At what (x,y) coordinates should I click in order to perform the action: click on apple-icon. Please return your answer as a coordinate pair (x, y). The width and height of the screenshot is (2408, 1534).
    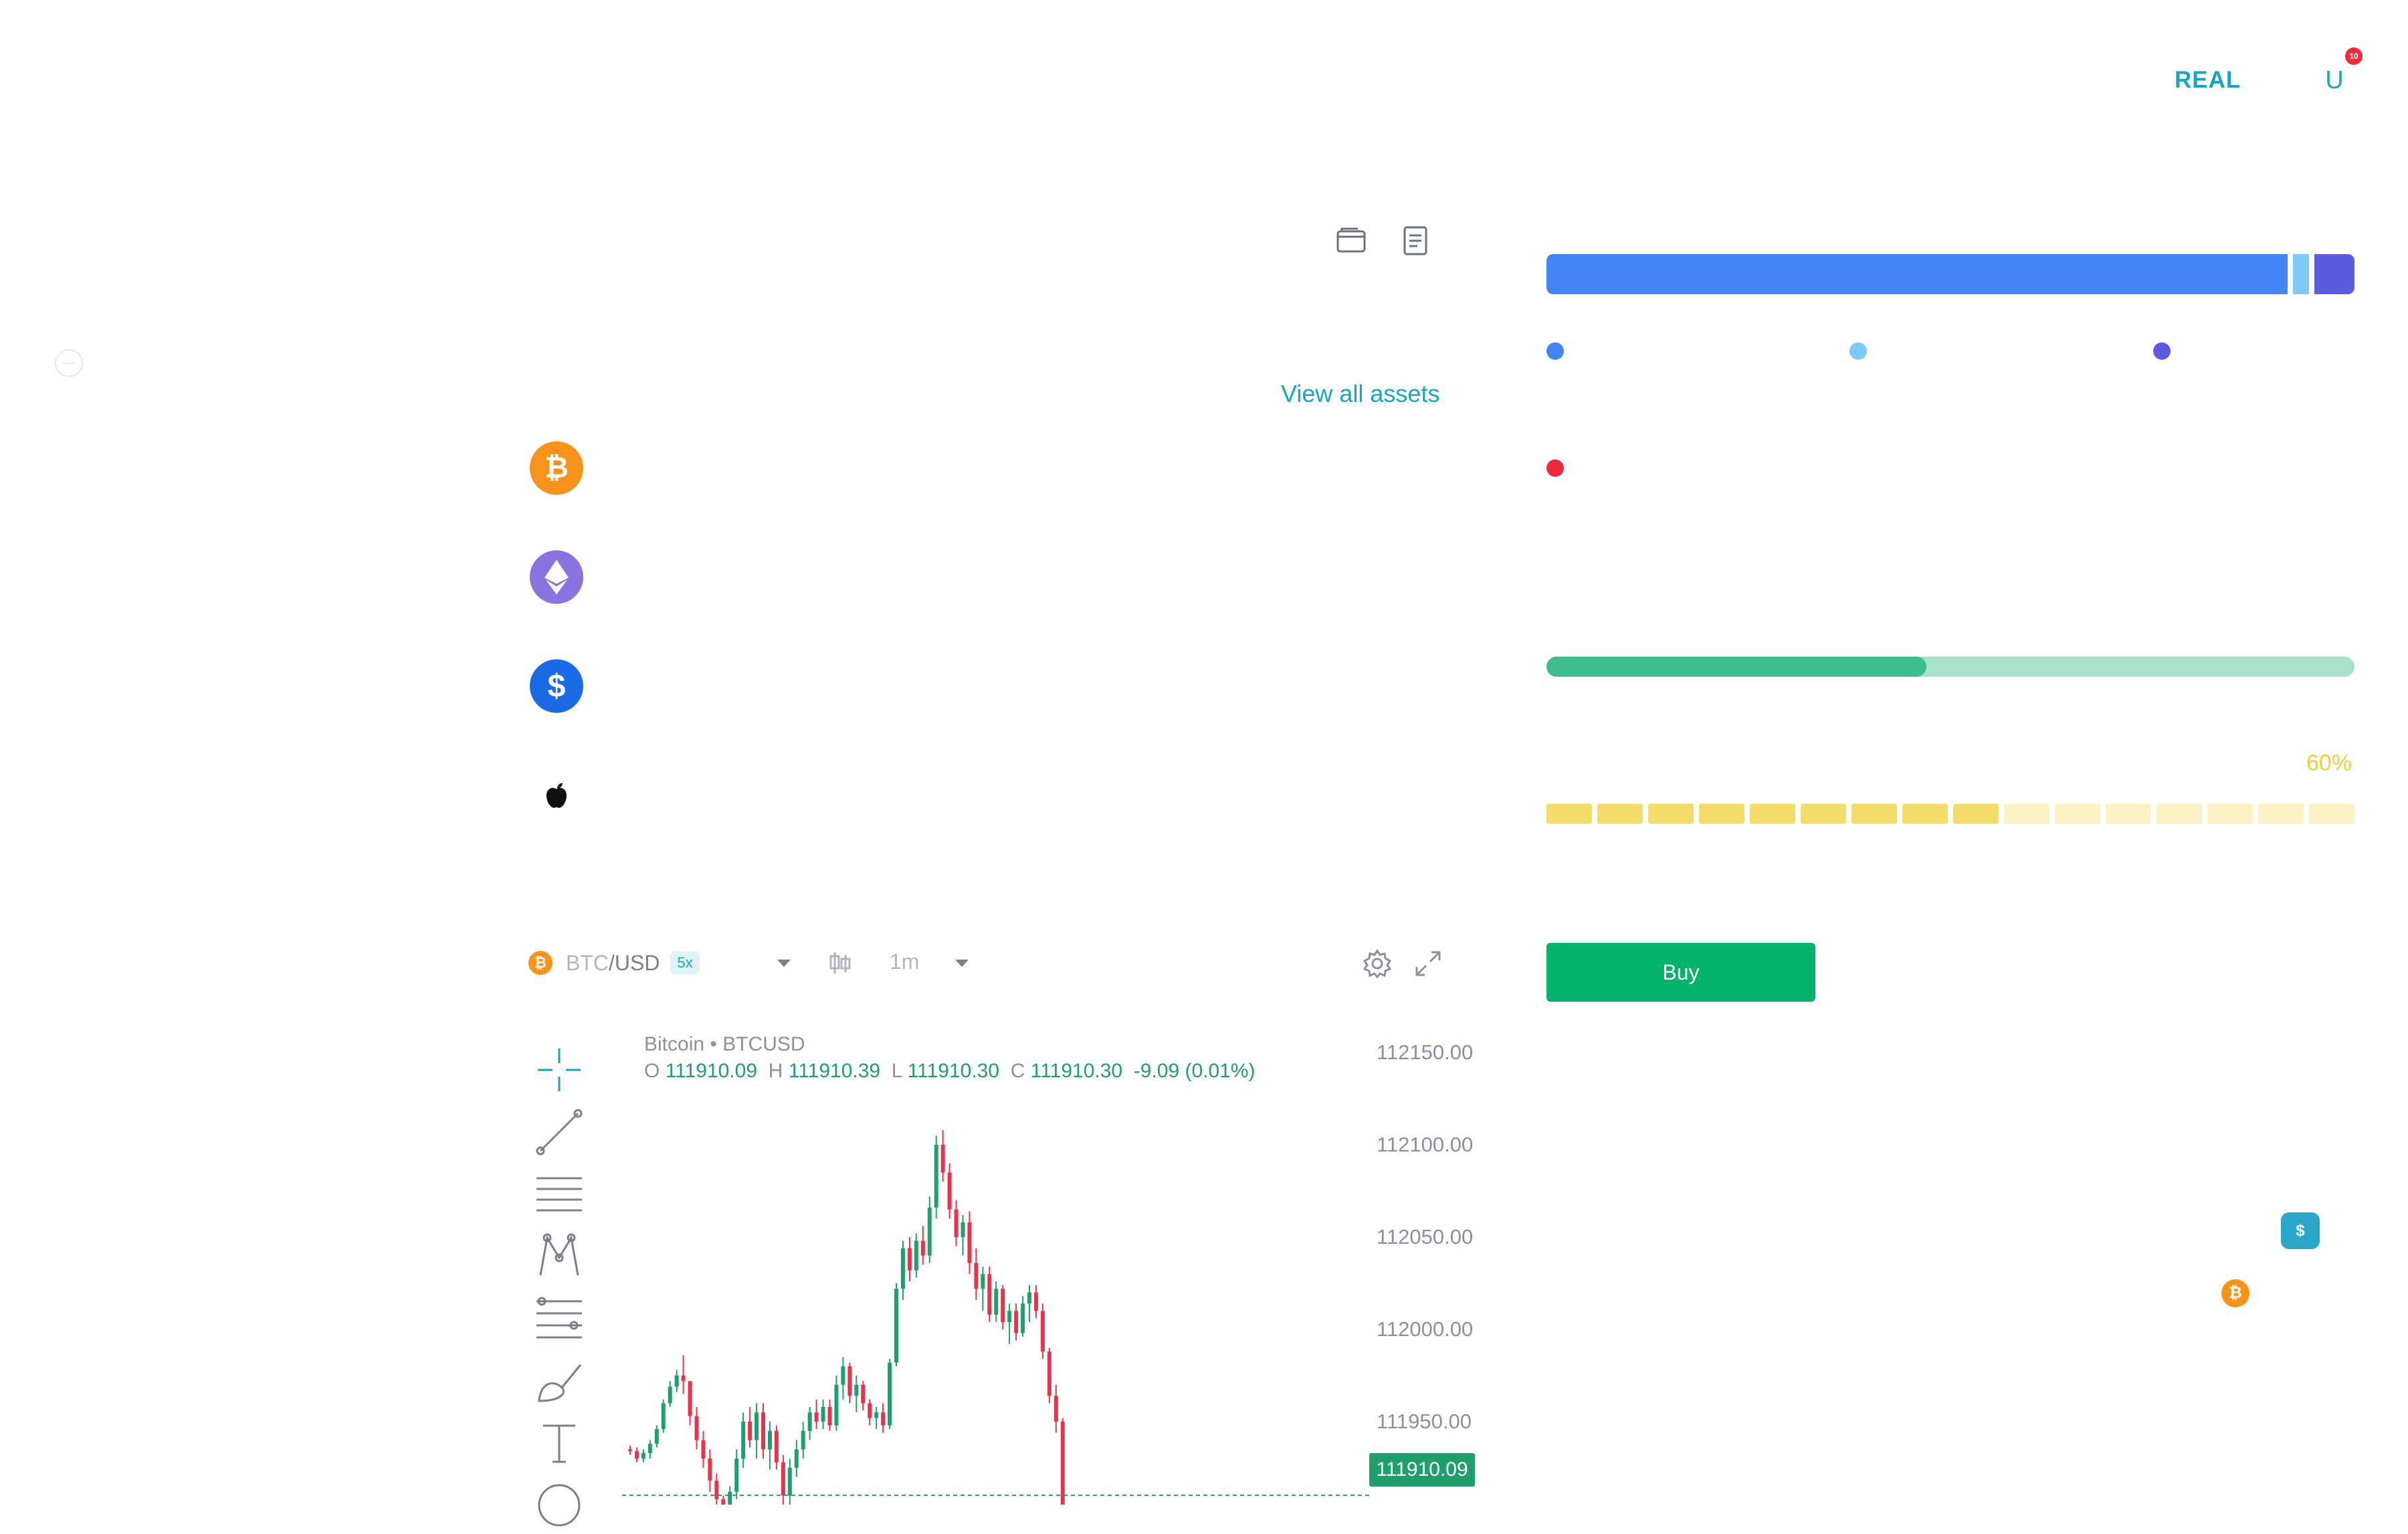
    Looking at the image, I should click on (556, 796).